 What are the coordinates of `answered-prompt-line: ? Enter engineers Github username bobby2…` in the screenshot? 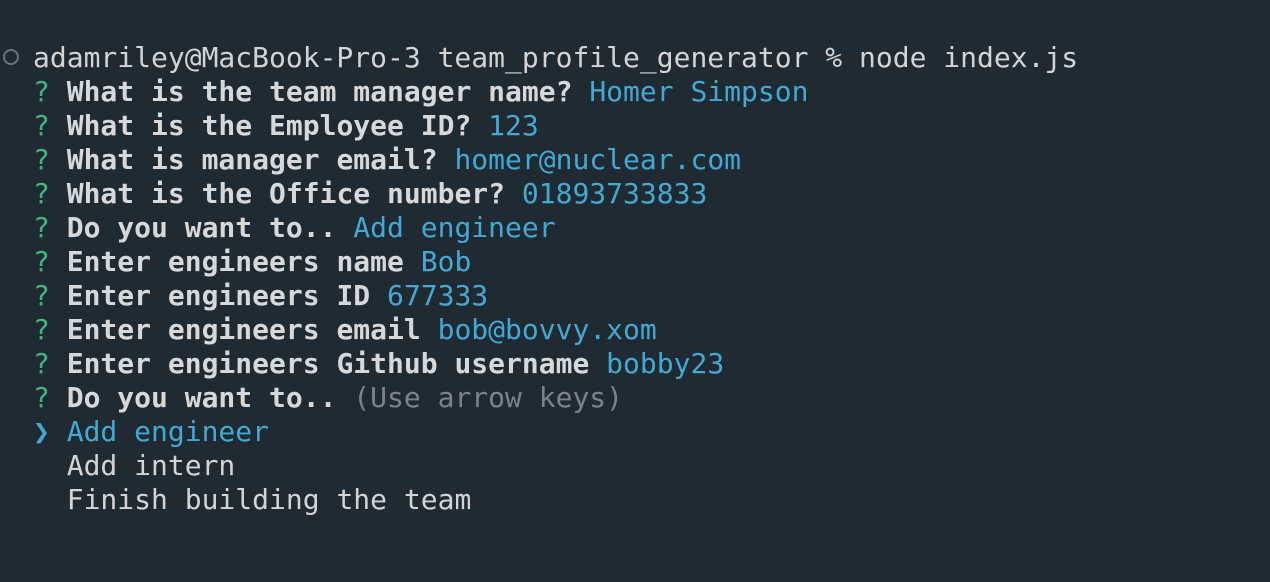 It's located at (555, 364).